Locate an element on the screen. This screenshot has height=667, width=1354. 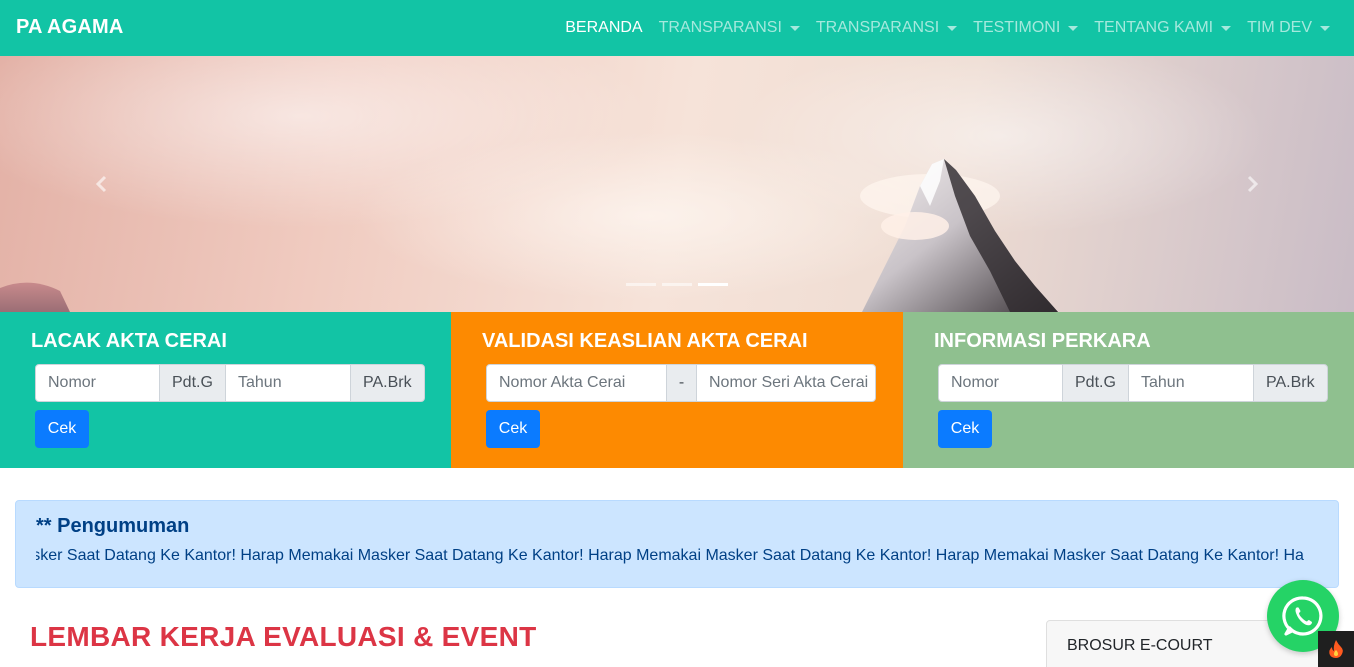
nav-item-label: TESTIMONI is located at coordinates (1017, 27).